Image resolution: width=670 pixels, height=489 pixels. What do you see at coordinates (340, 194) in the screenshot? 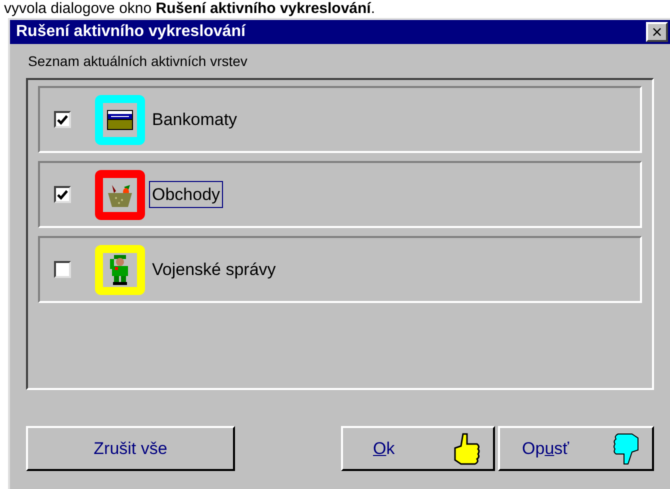
I see `layer-row: Obchody` at bounding box center [340, 194].